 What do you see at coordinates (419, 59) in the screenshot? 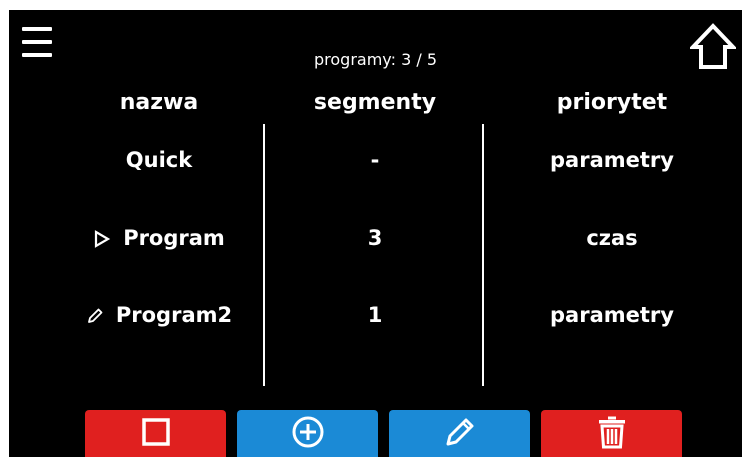
I see `program-count-value: 3 / 5` at bounding box center [419, 59].